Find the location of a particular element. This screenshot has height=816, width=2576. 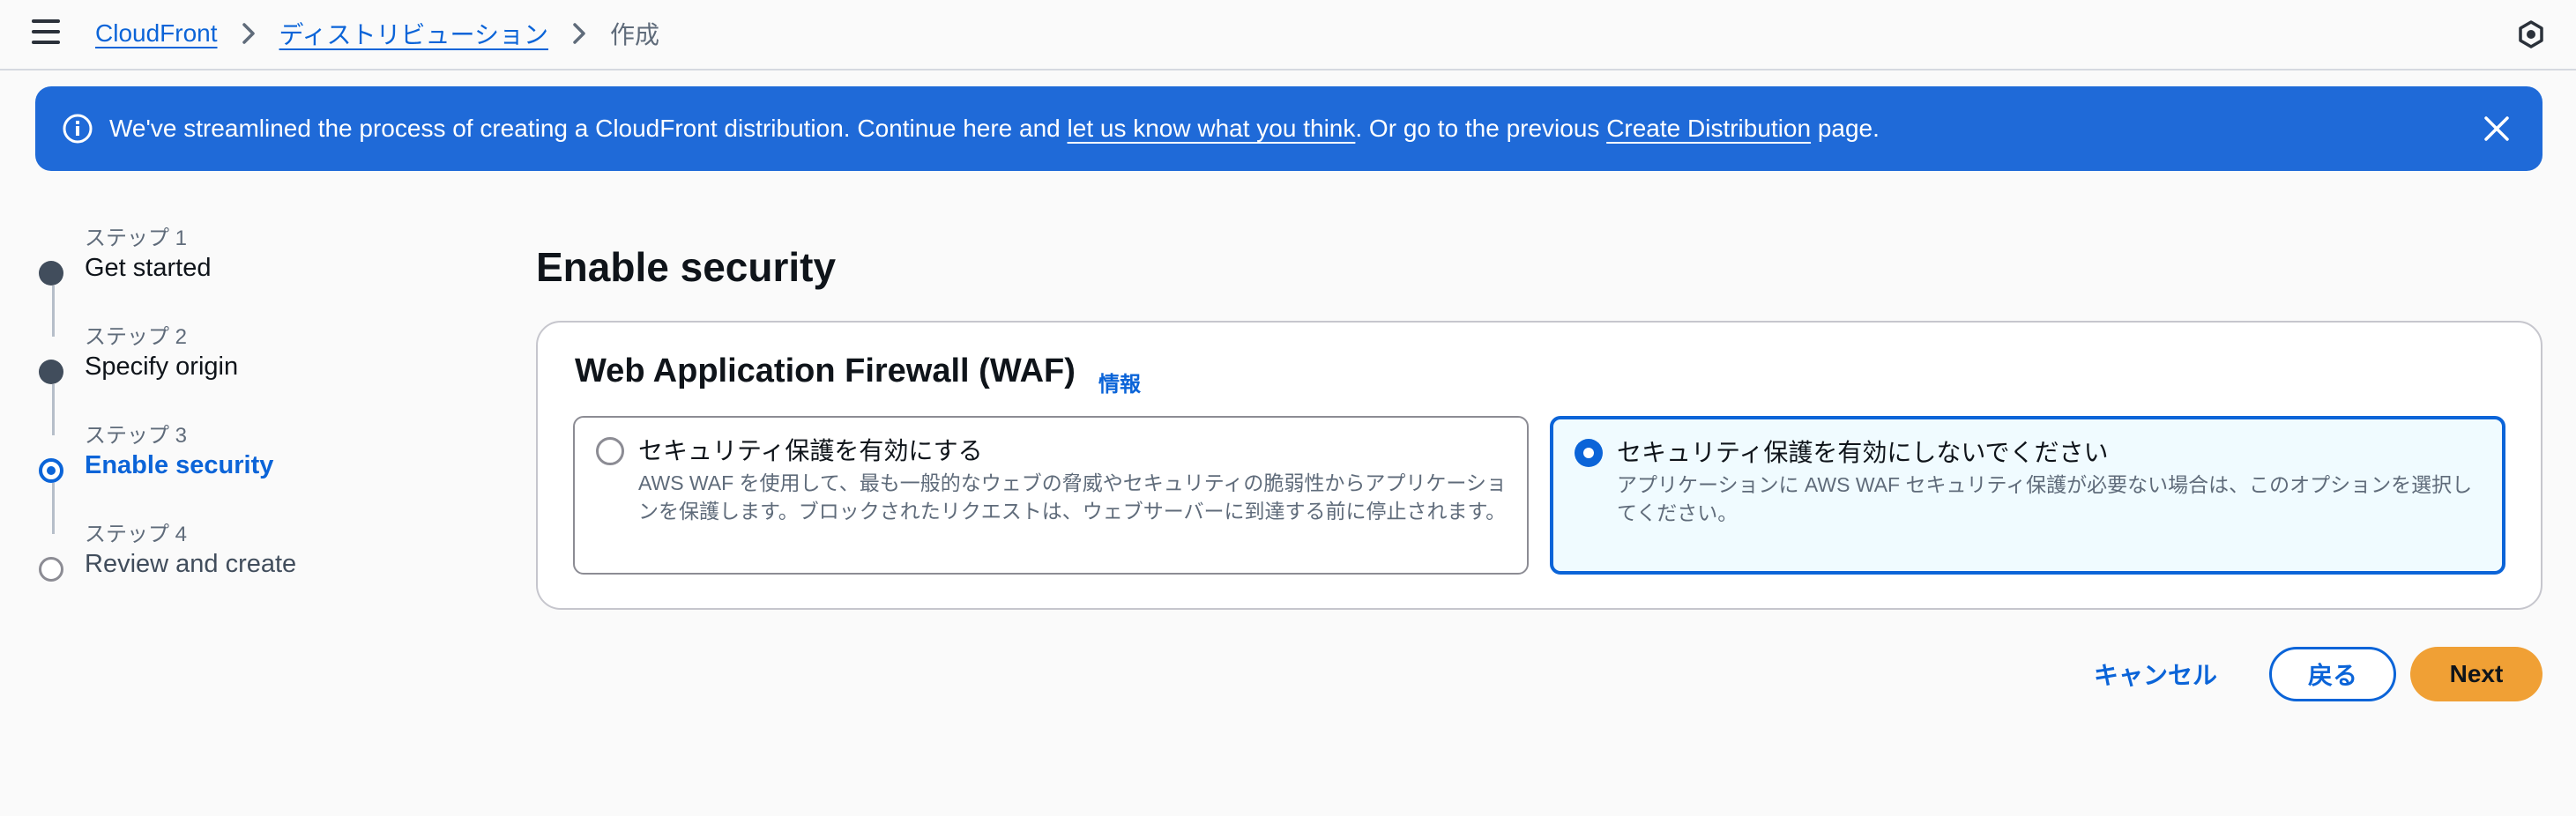

banner-text-part: . Or go to the previous is located at coordinates (1481, 128).